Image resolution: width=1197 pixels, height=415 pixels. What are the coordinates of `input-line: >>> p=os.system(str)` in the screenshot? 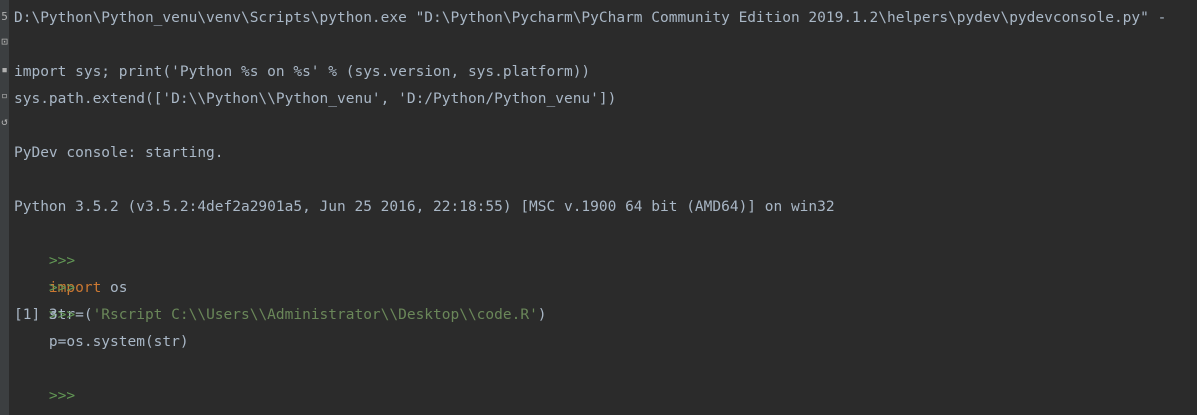 It's located at (101, 312).